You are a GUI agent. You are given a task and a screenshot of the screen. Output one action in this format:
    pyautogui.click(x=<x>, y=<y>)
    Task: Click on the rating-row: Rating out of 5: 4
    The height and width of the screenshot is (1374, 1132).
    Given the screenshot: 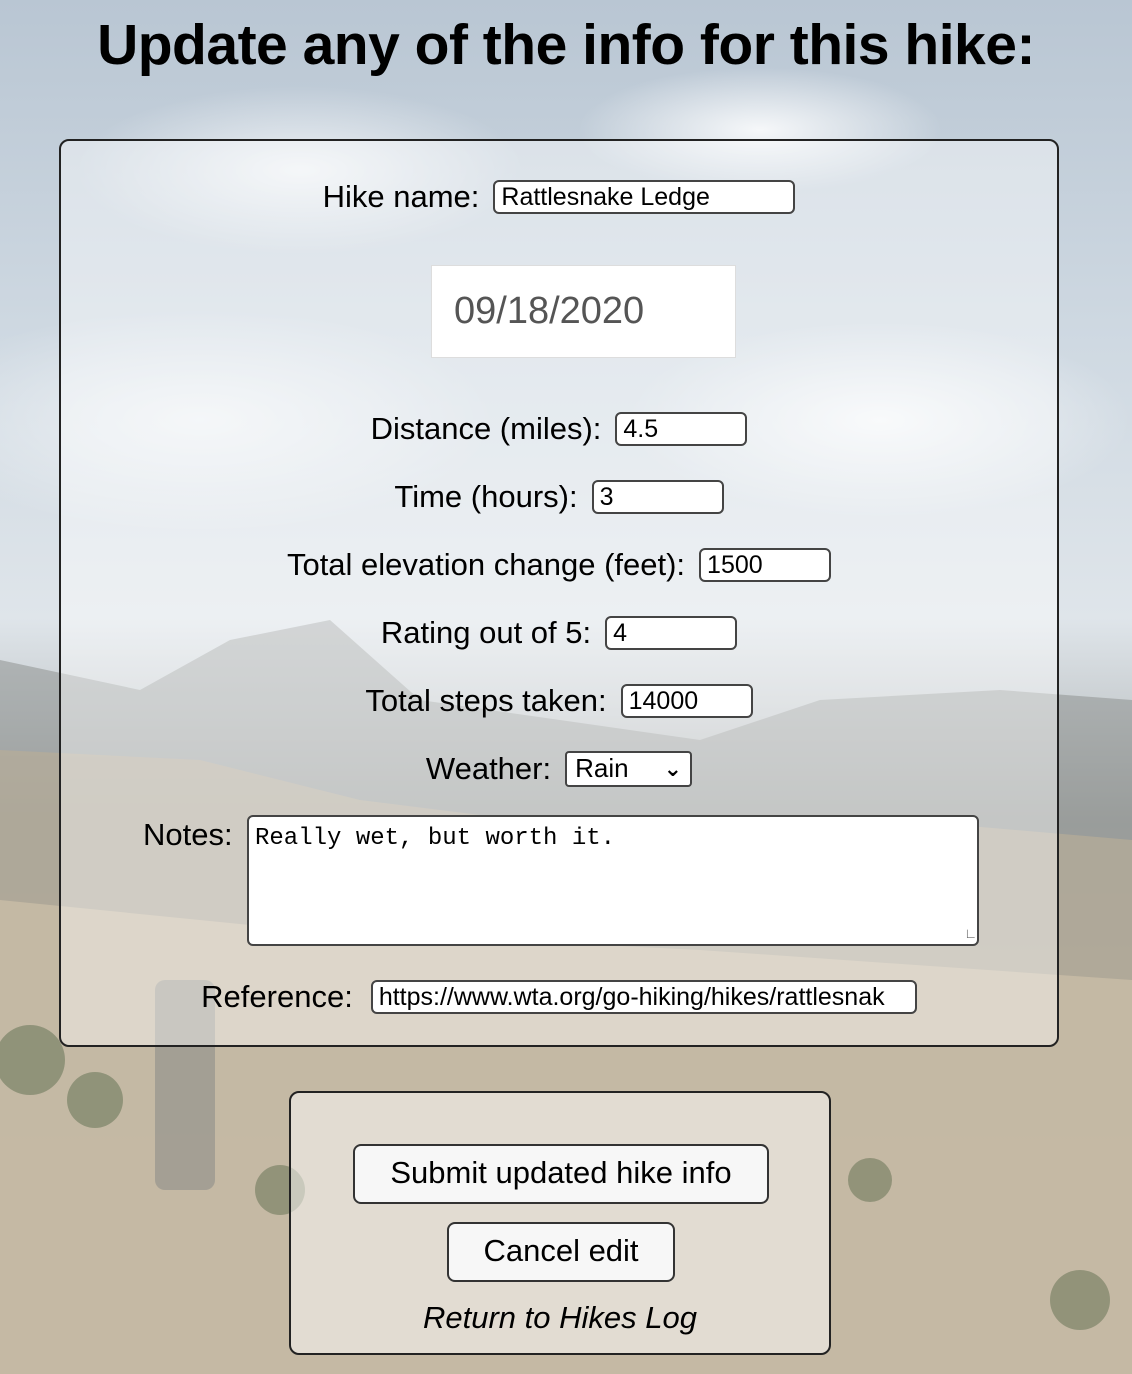 What is the action you would take?
    pyautogui.click(x=559, y=632)
    